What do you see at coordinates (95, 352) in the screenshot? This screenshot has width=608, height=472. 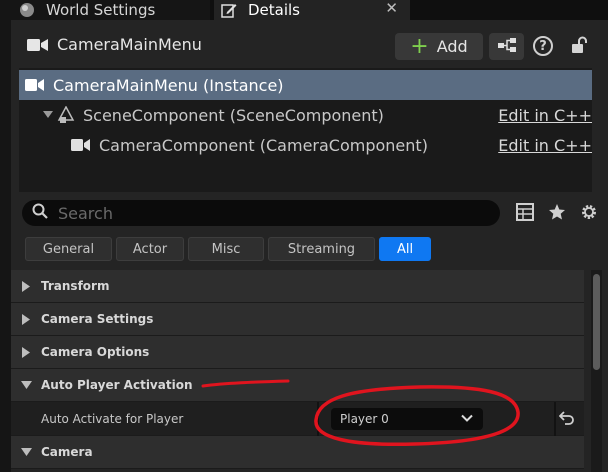 I see `category-label: Camera Options` at bounding box center [95, 352].